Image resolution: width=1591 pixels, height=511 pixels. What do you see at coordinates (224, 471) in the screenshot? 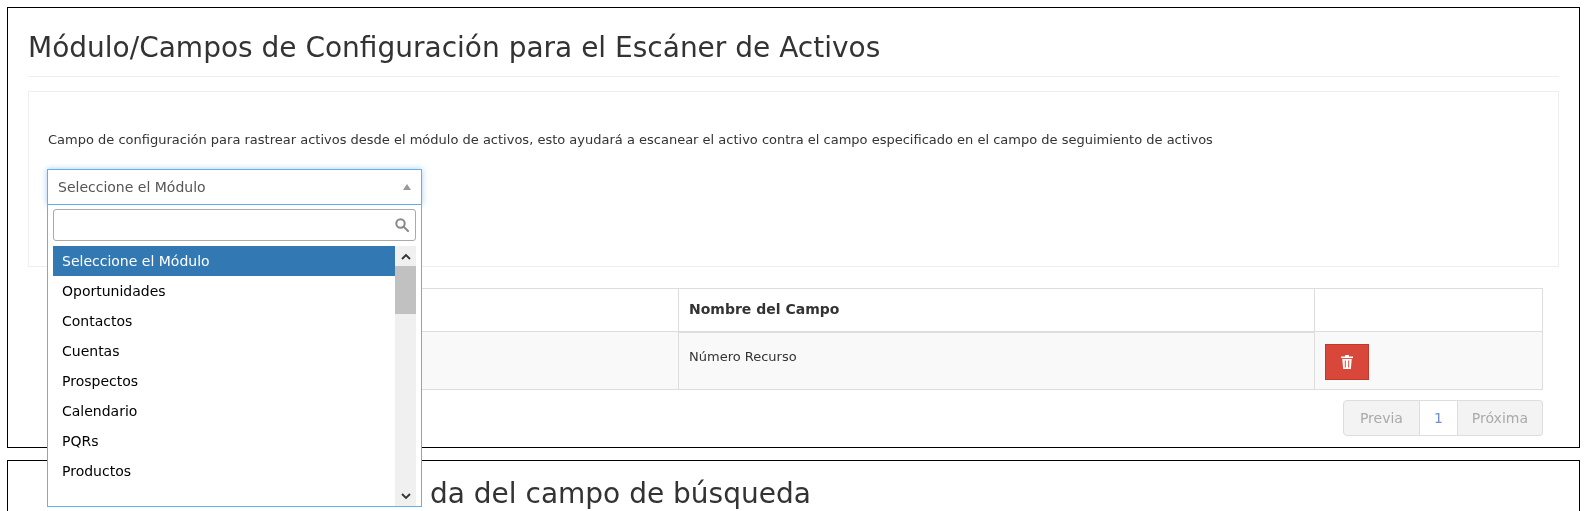
I see `dropdown-option: Productos` at bounding box center [224, 471].